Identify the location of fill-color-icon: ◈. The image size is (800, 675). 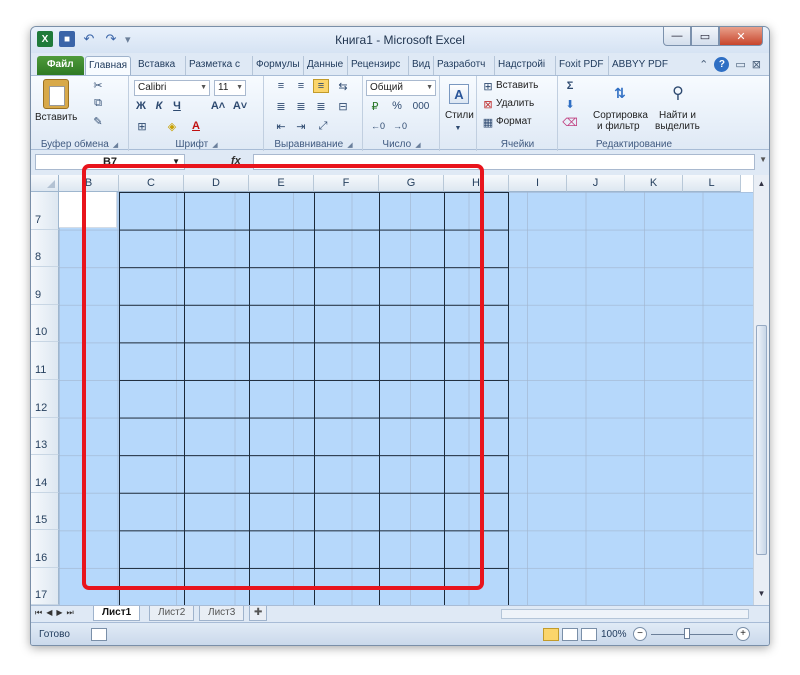
(172, 126).